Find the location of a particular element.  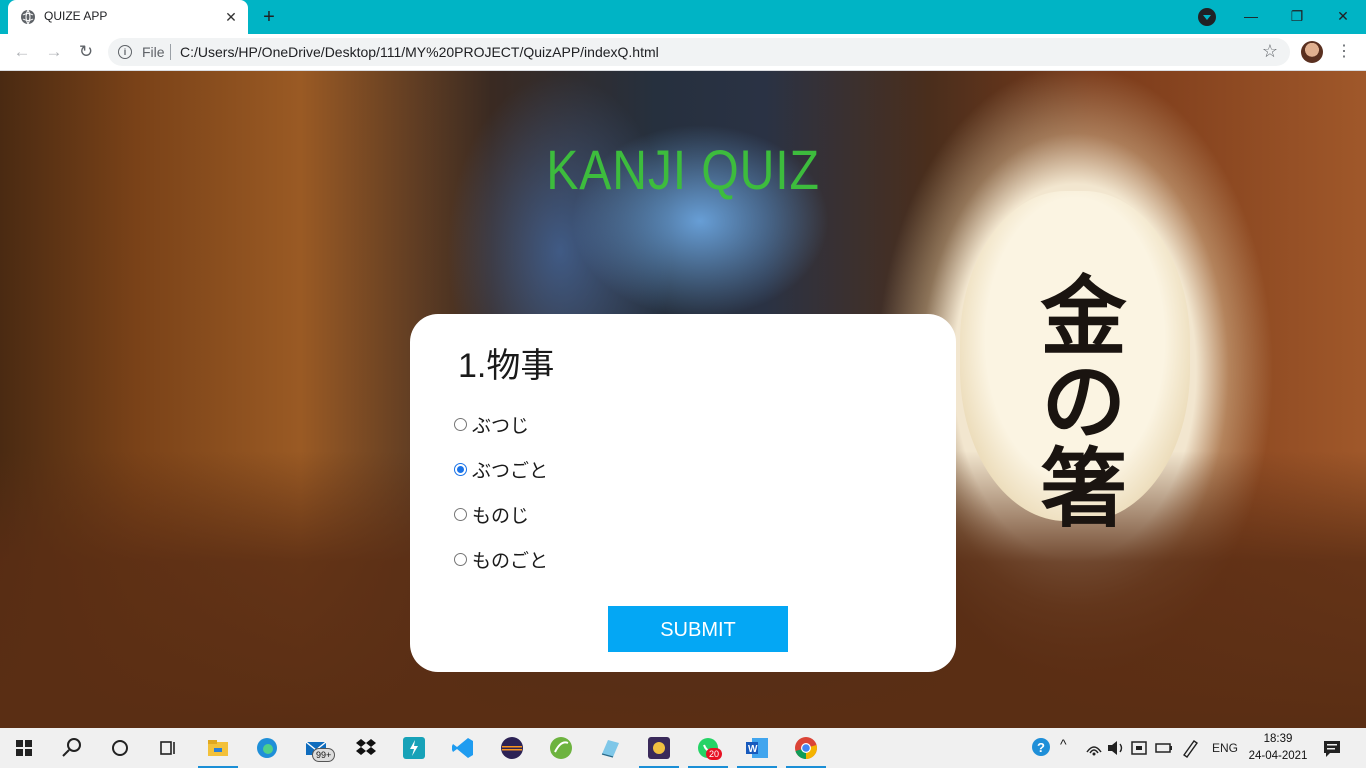

browser-tab: QUIZE APP ✕ is located at coordinates (128, 17).